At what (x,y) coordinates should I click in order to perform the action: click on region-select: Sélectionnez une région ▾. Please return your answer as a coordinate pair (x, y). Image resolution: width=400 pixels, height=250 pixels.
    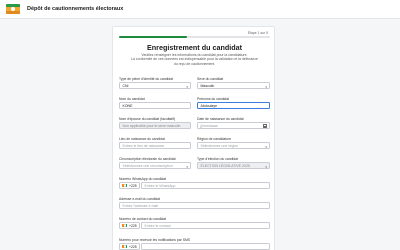
    Looking at the image, I should click on (233, 145).